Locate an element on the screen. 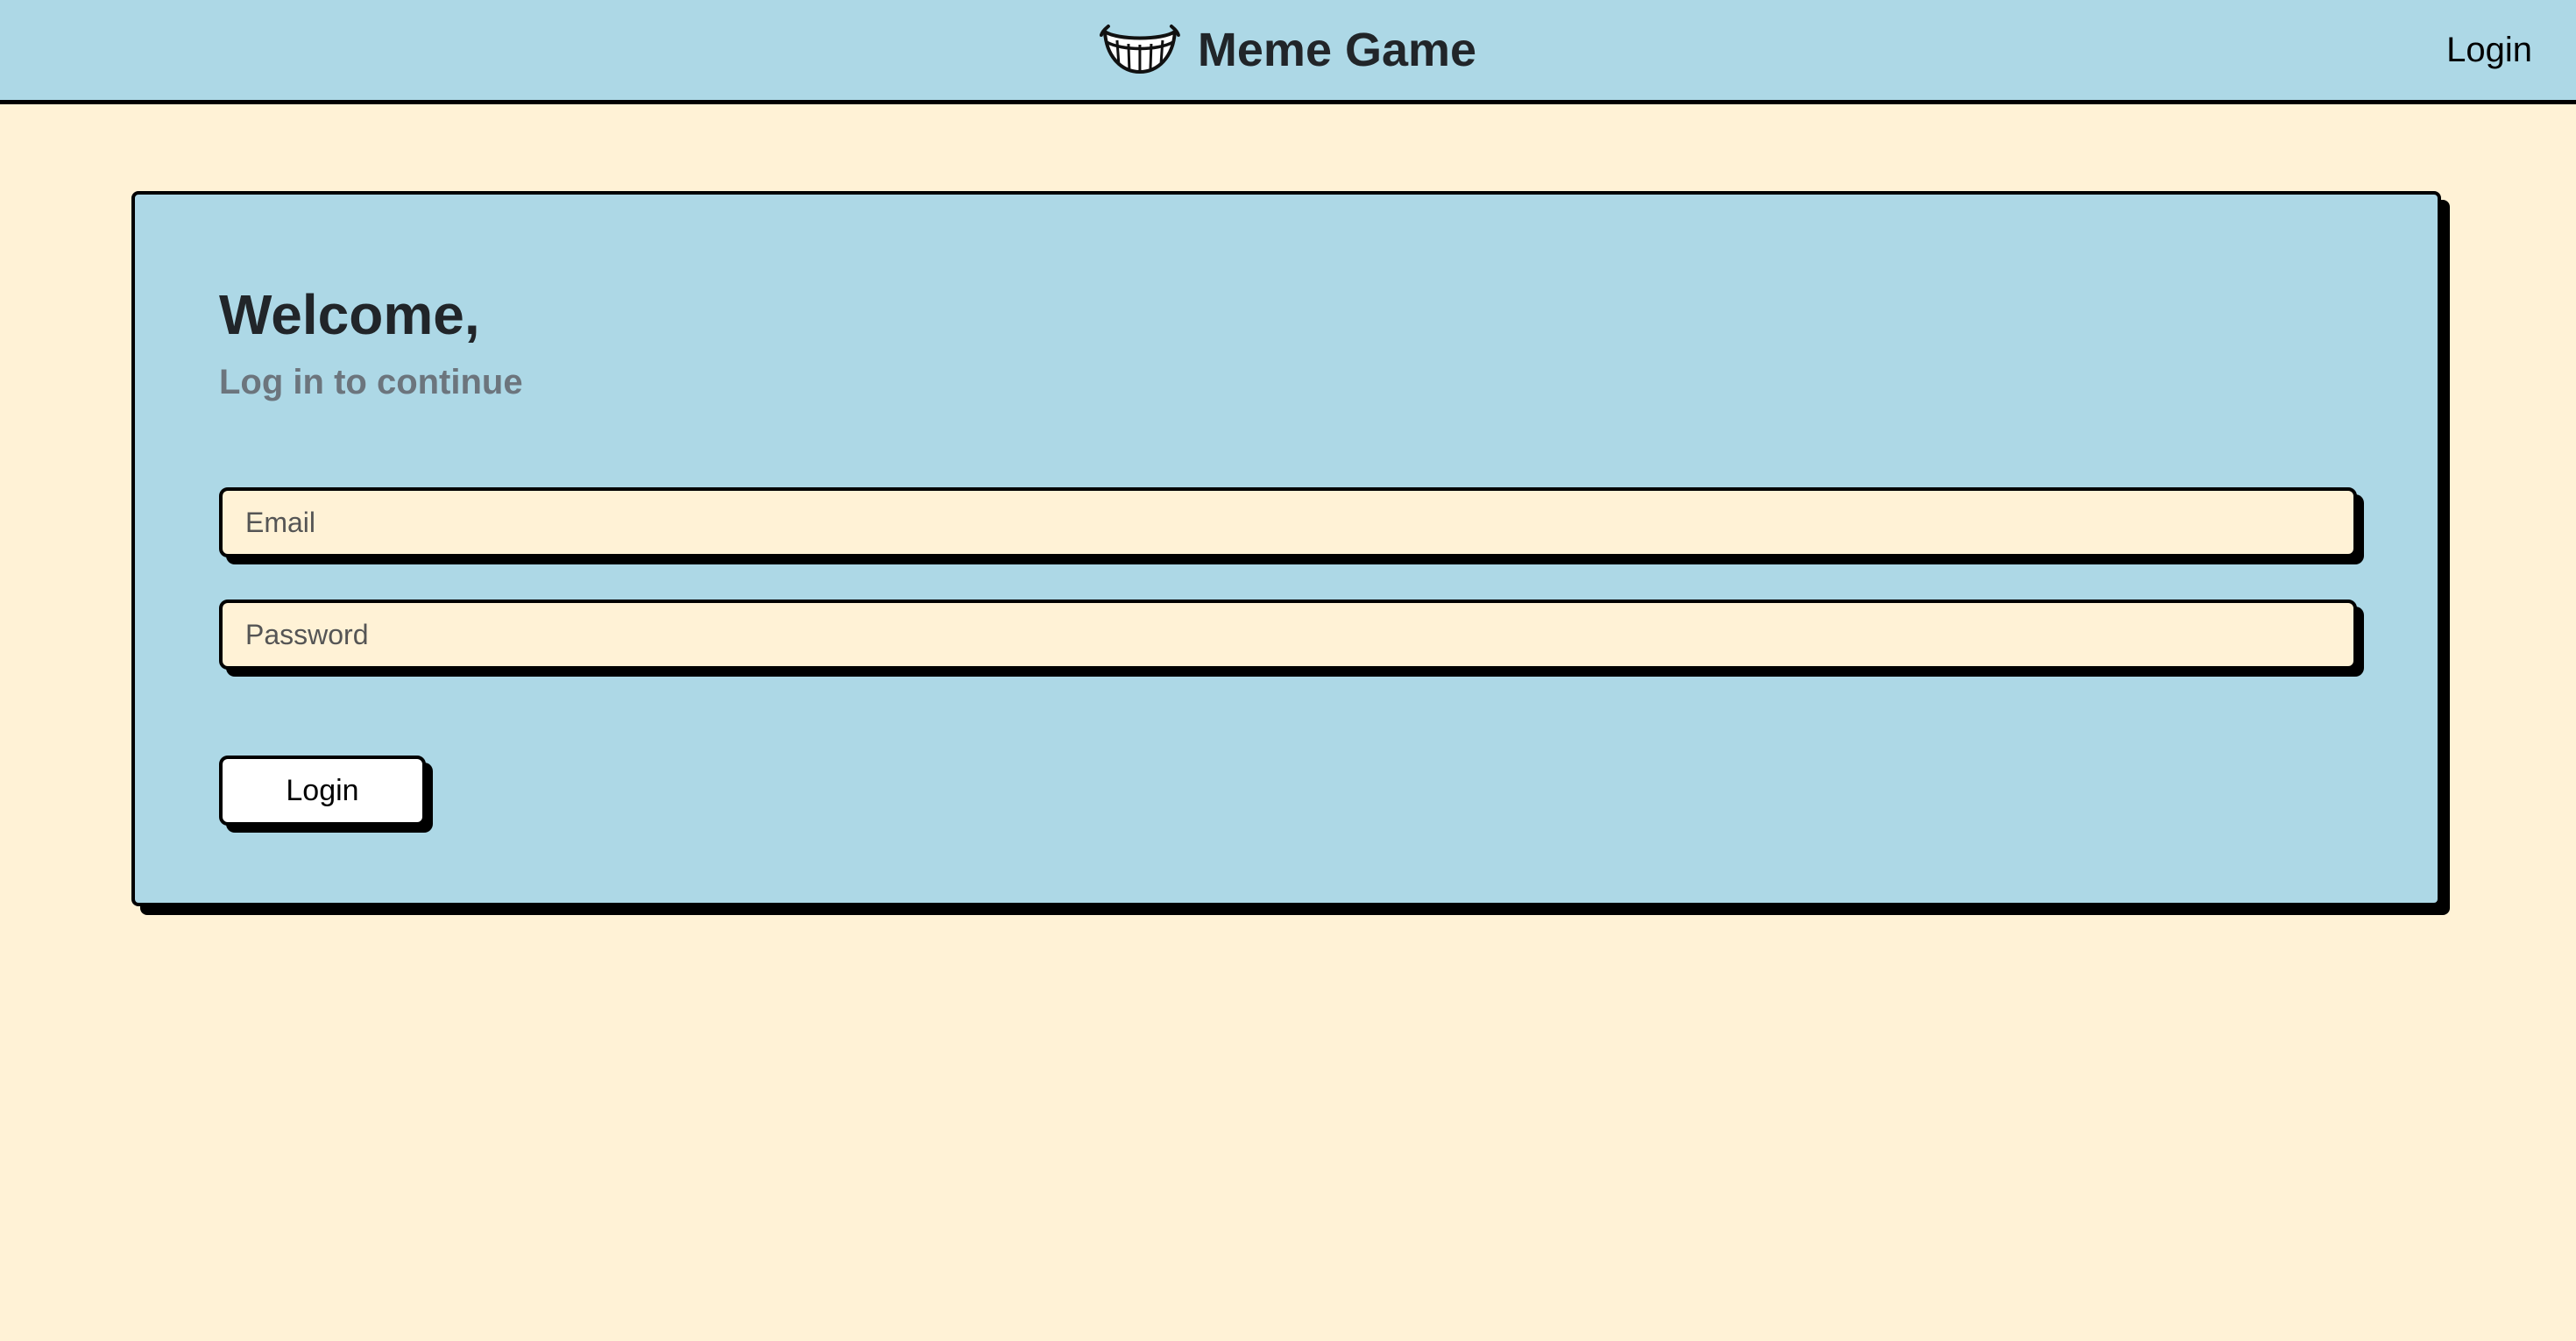 This screenshot has height=1341, width=2576. brand-title: Meme Game is located at coordinates (1337, 50).